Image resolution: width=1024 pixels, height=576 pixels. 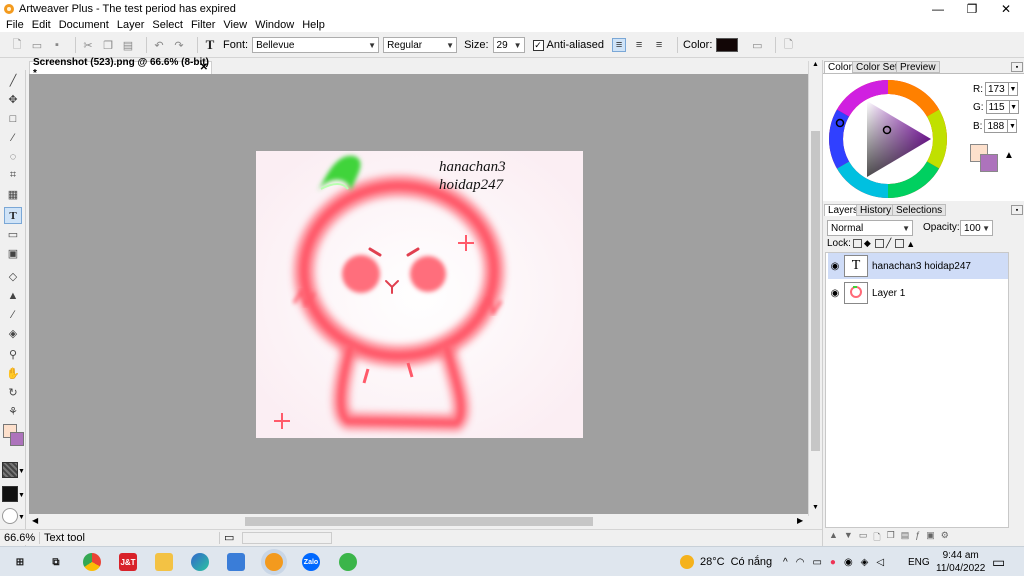 What do you see at coordinates (659, 45) in the screenshot?
I see `align-right-icon: ≡` at bounding box center [659, 45].